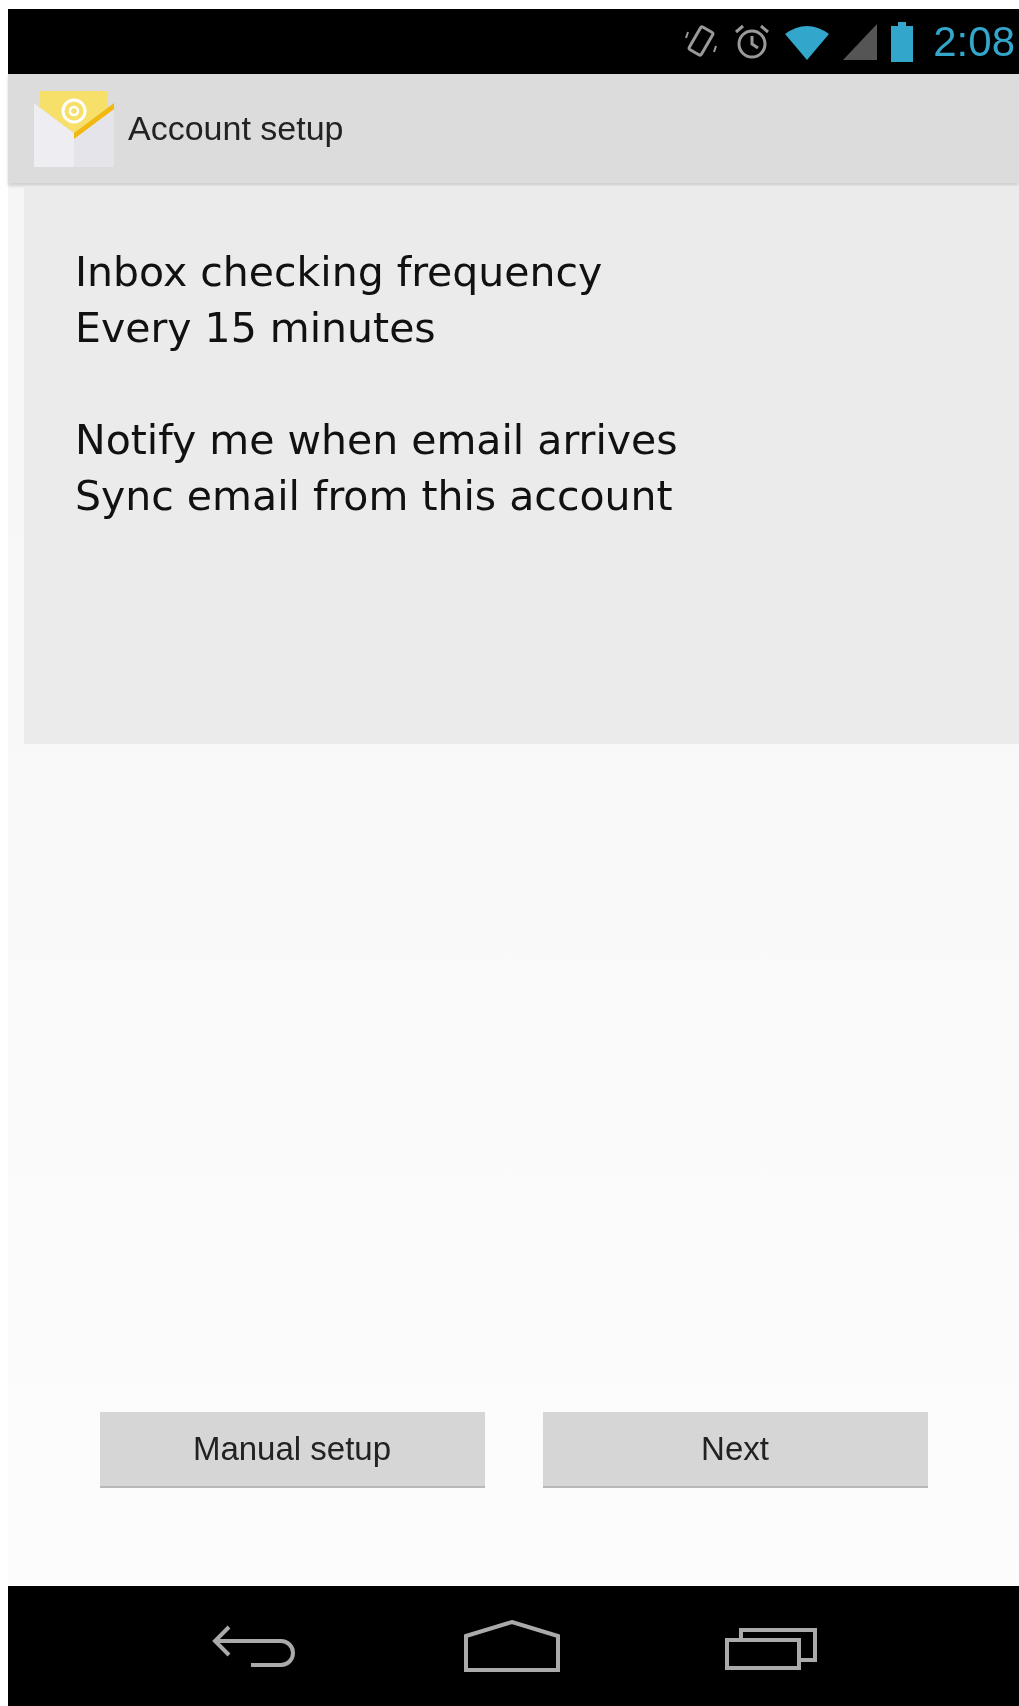  What do you see at coordinates (735, 1450) in the screenshot?
I see `next-button: Next` at bounding box center [735, 1450].